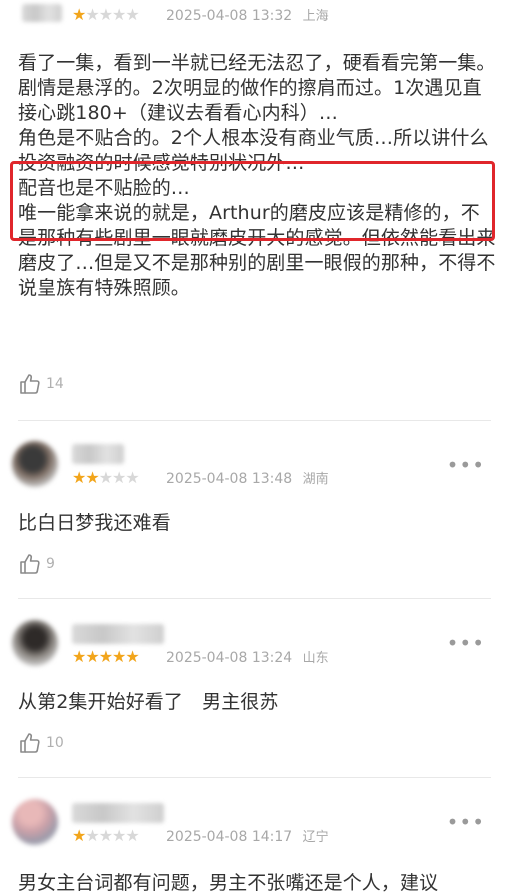 This screenshot has height=896, width=511. I want to click on comment-text: 从第2集开始好看了 男主很苏, so click(257, 702).